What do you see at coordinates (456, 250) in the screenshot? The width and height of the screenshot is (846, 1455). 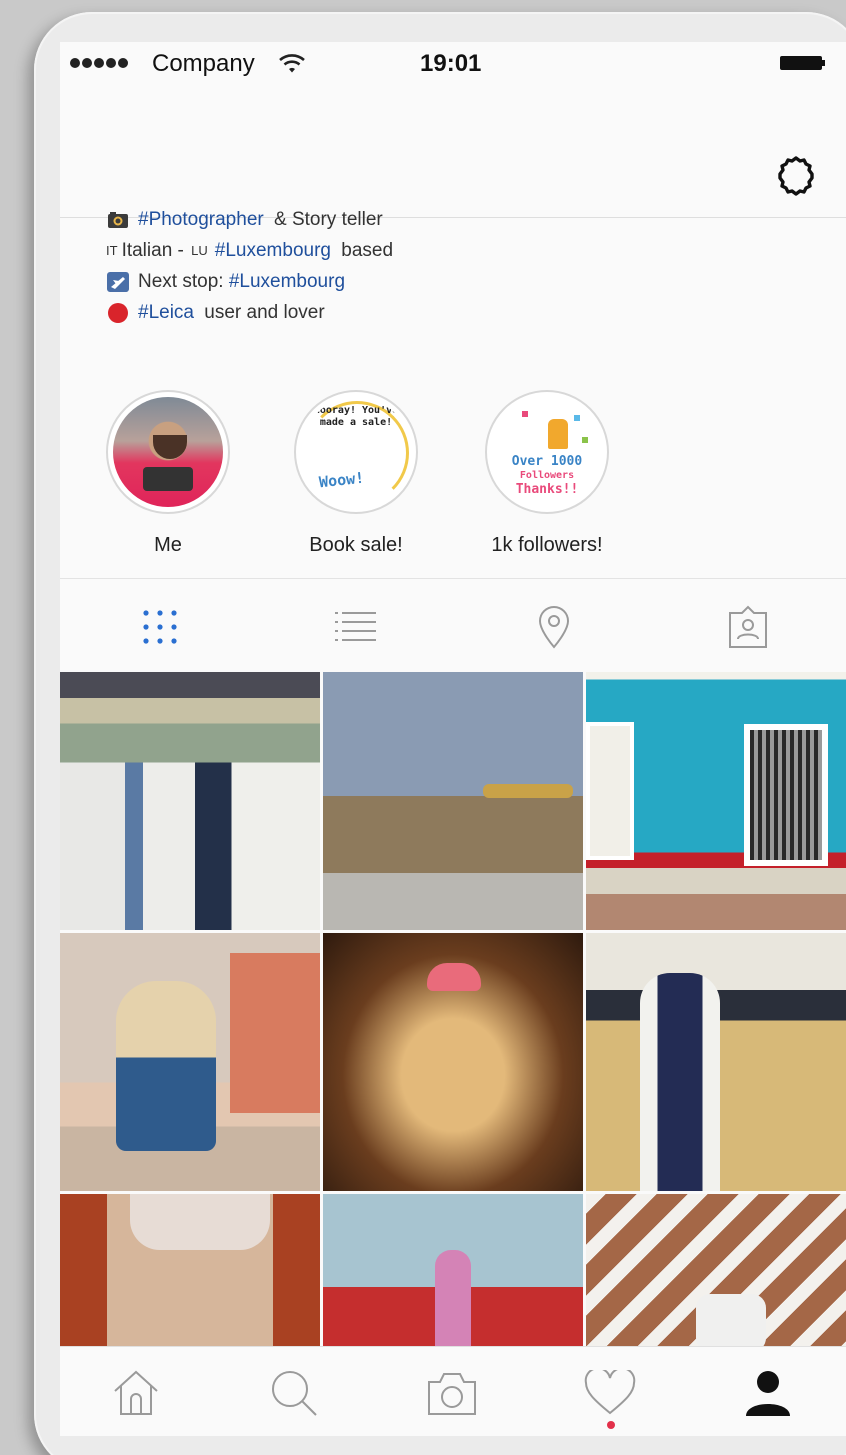 I see `bio-line-location: IT Italian - LU #Luxembourg based` at bounding box center [456, 250].